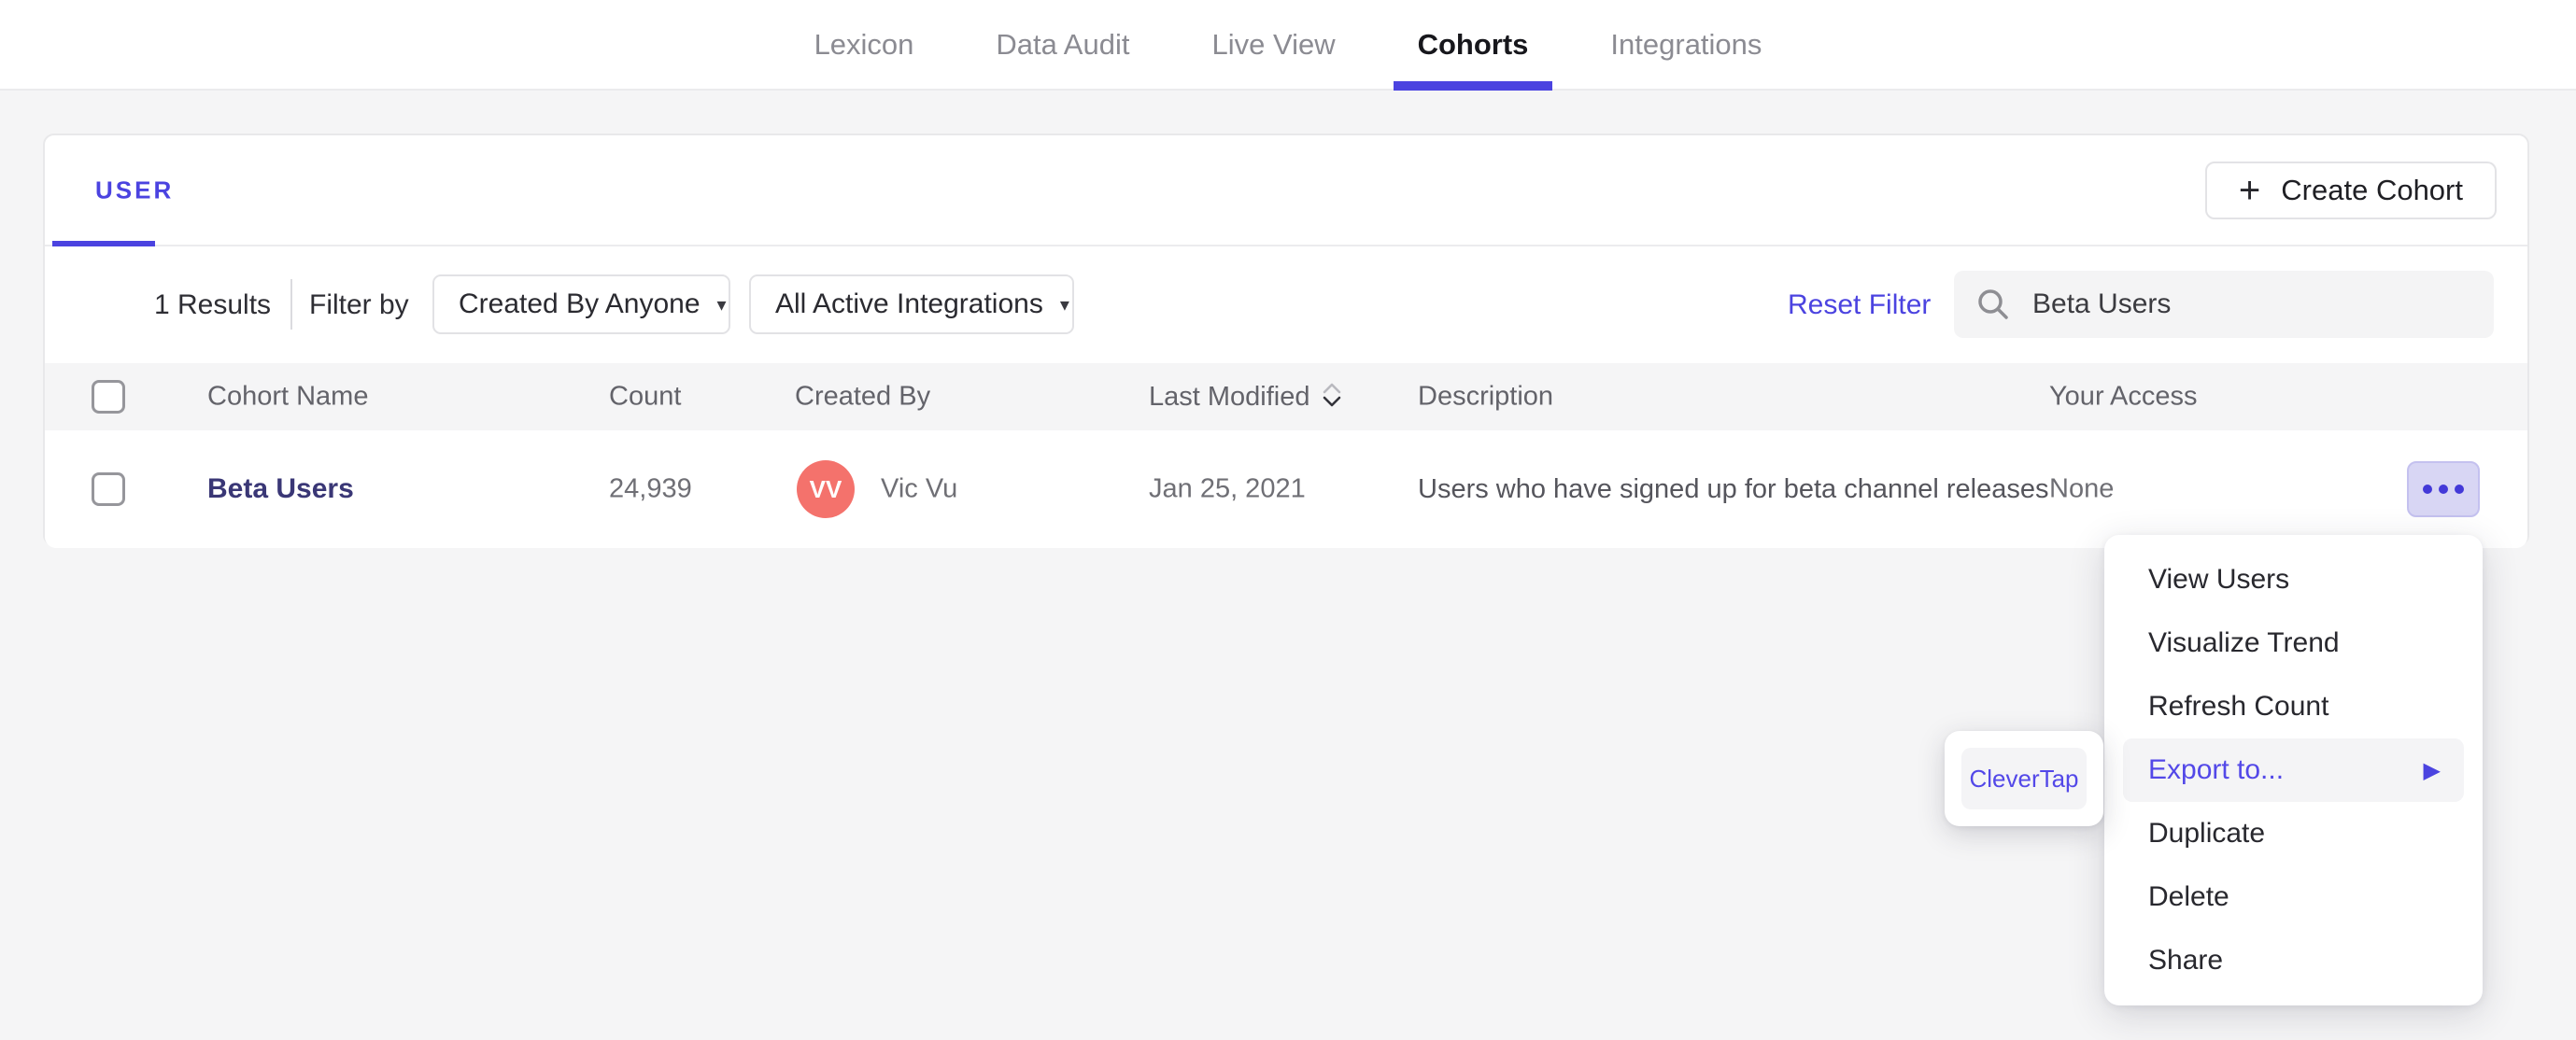  Describe the element at coordinates (108, 397) in the screenshot. I see `select-all-checkbox` at that location.